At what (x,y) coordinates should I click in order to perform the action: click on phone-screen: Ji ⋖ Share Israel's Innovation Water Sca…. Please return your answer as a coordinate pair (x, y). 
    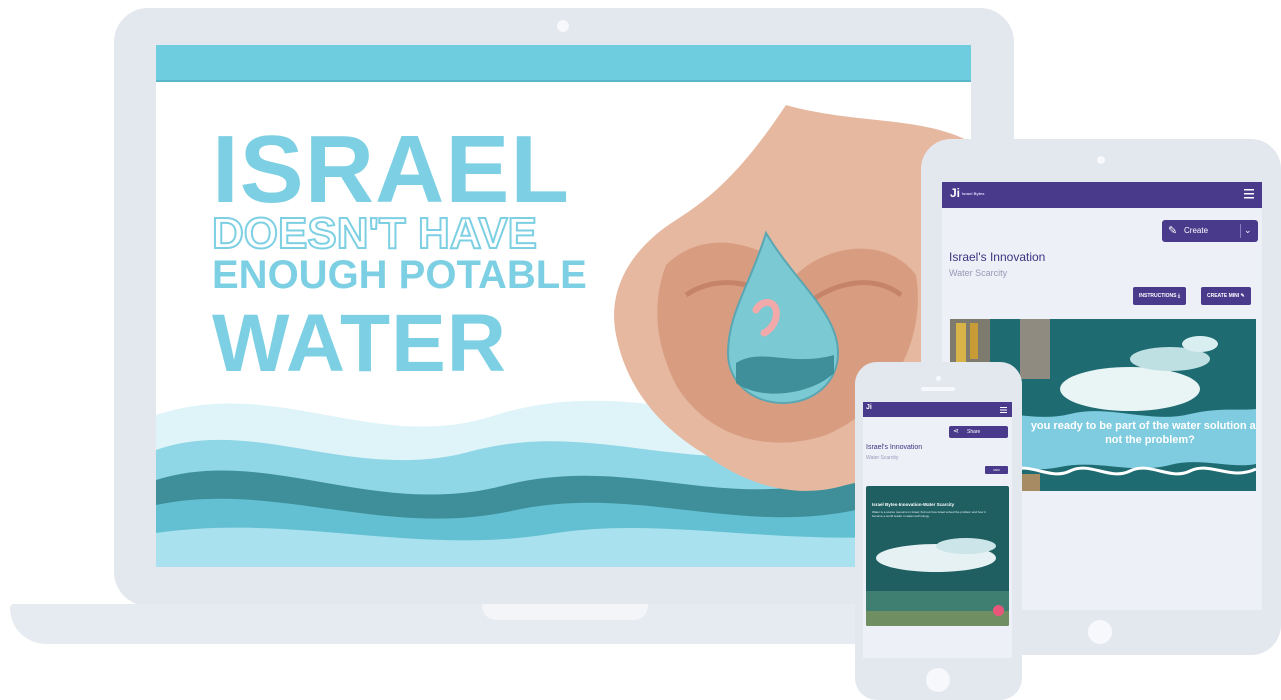
    Looking at the image, I should click on (937, 530).